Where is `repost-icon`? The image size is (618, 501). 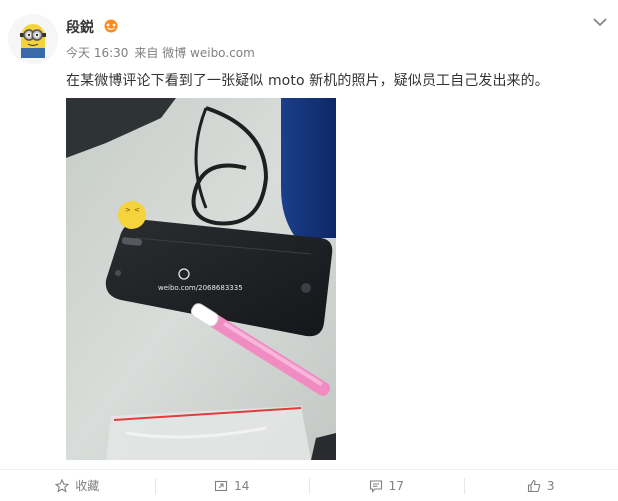
repost-icon is located at coordinates (221, 485).